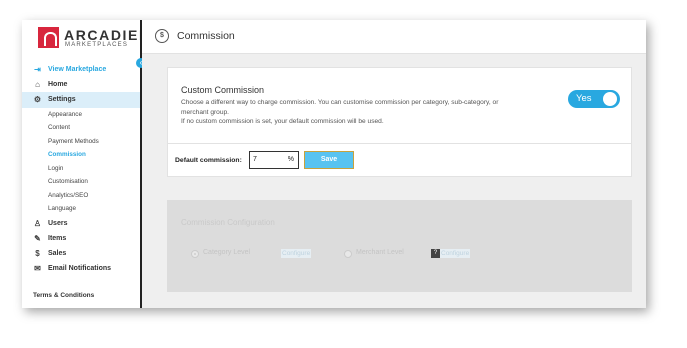  I want to click on sidebar-item-label: Home, so click(58, 85).